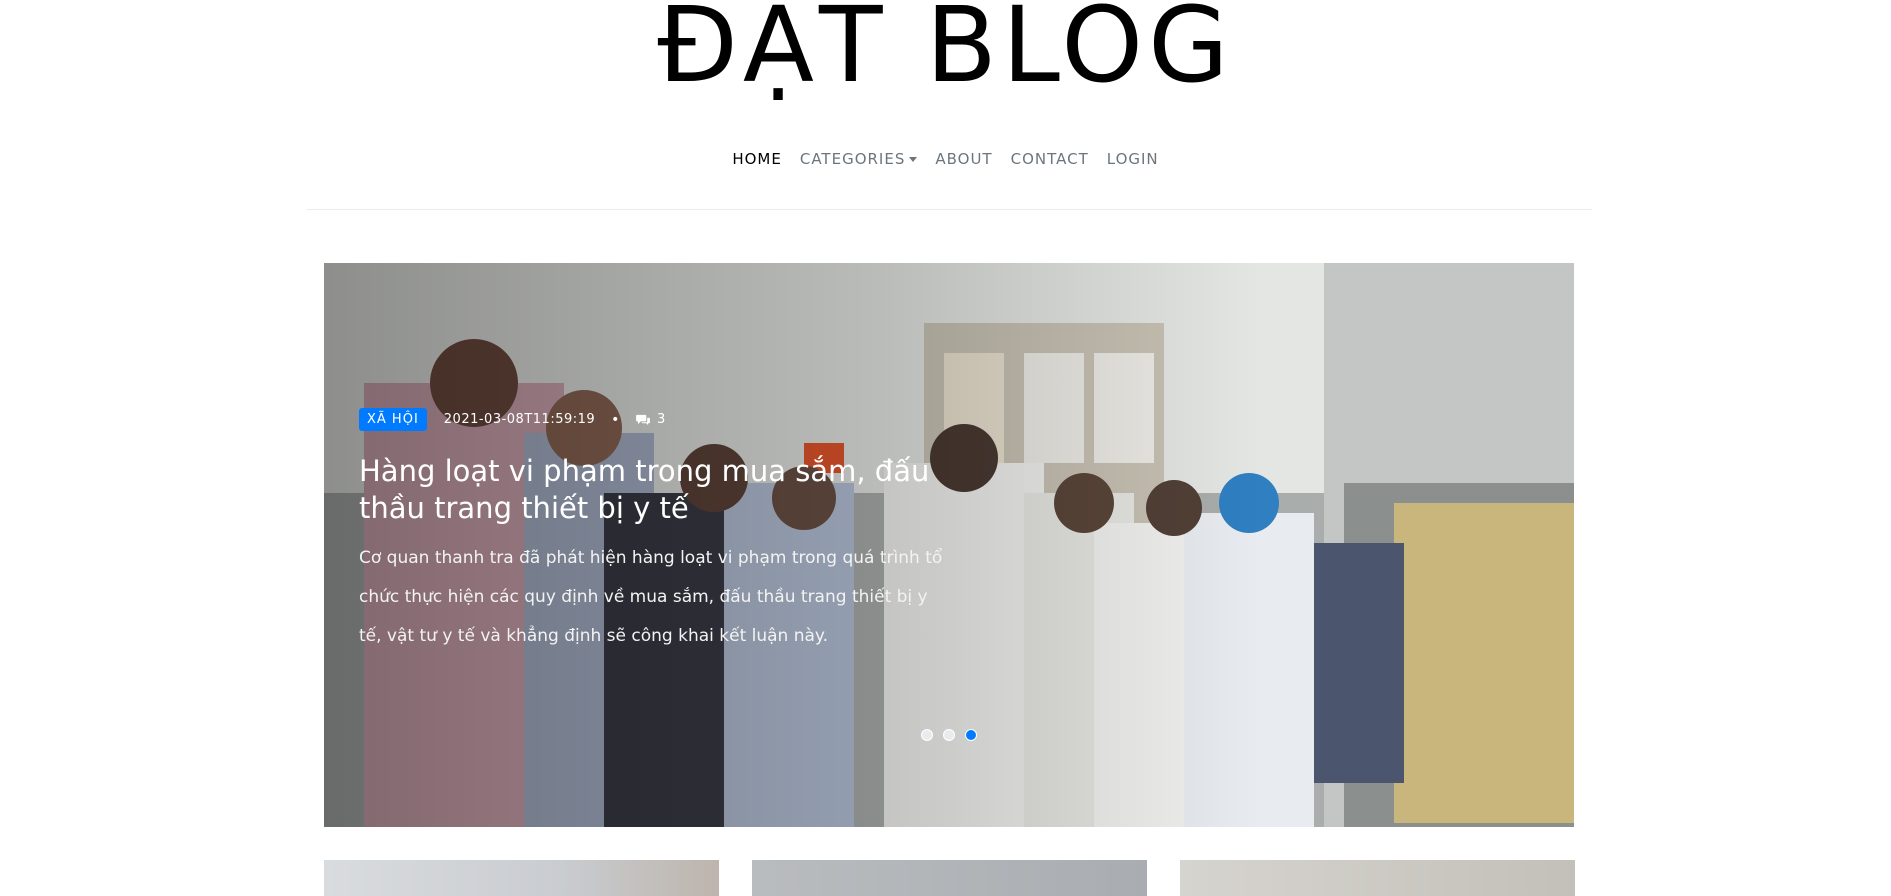  What do you see at coordinates (393, 419) in the screenshot?
I see `category-badge: XÃ HỘI` at bounding box center [393, 419].